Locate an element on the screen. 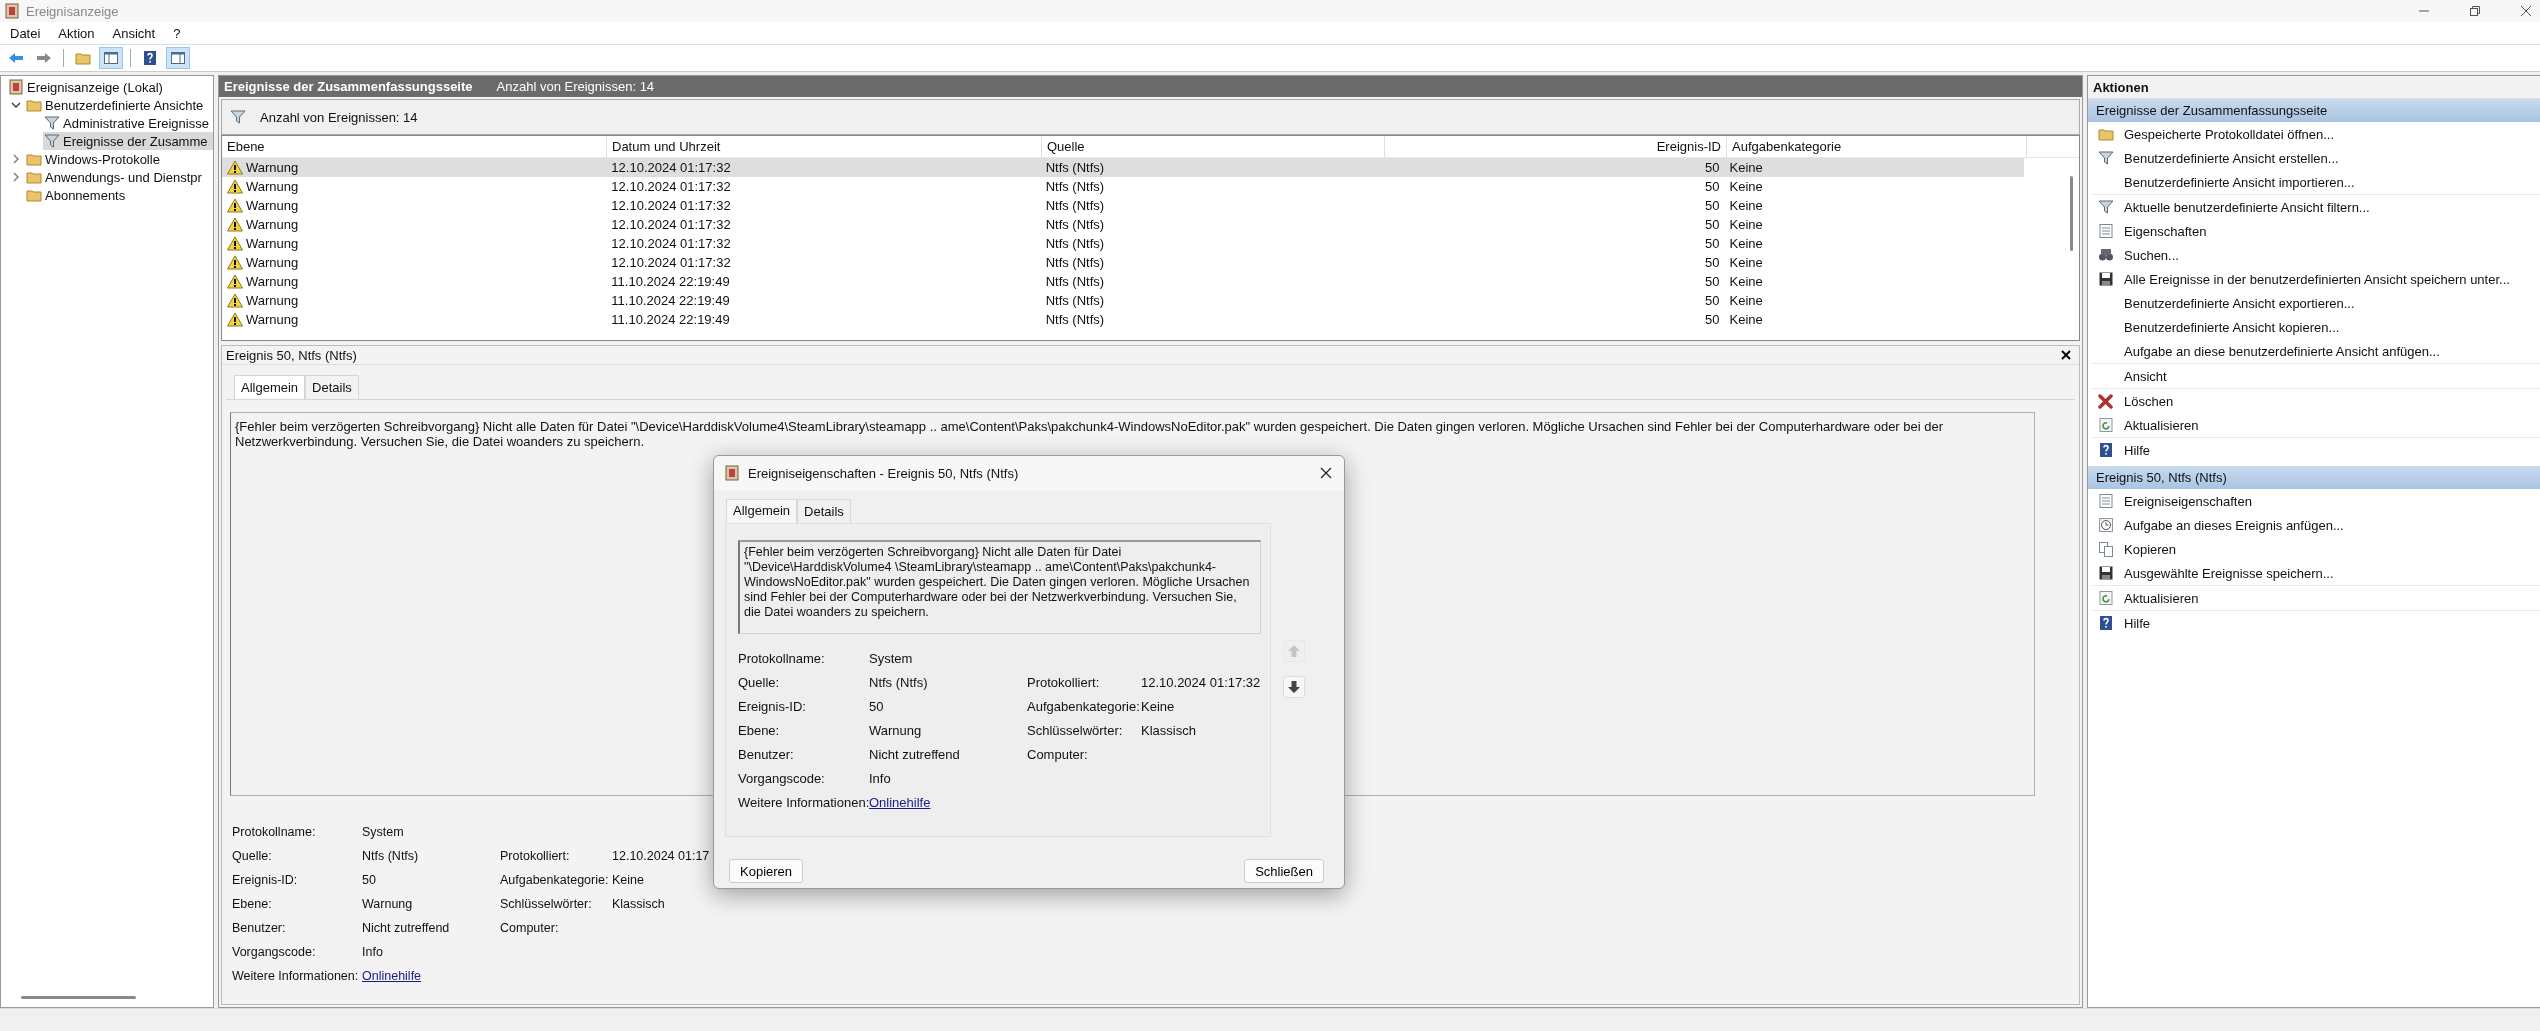  dialog-button: Schließen is located at coordinates (1284, 871).